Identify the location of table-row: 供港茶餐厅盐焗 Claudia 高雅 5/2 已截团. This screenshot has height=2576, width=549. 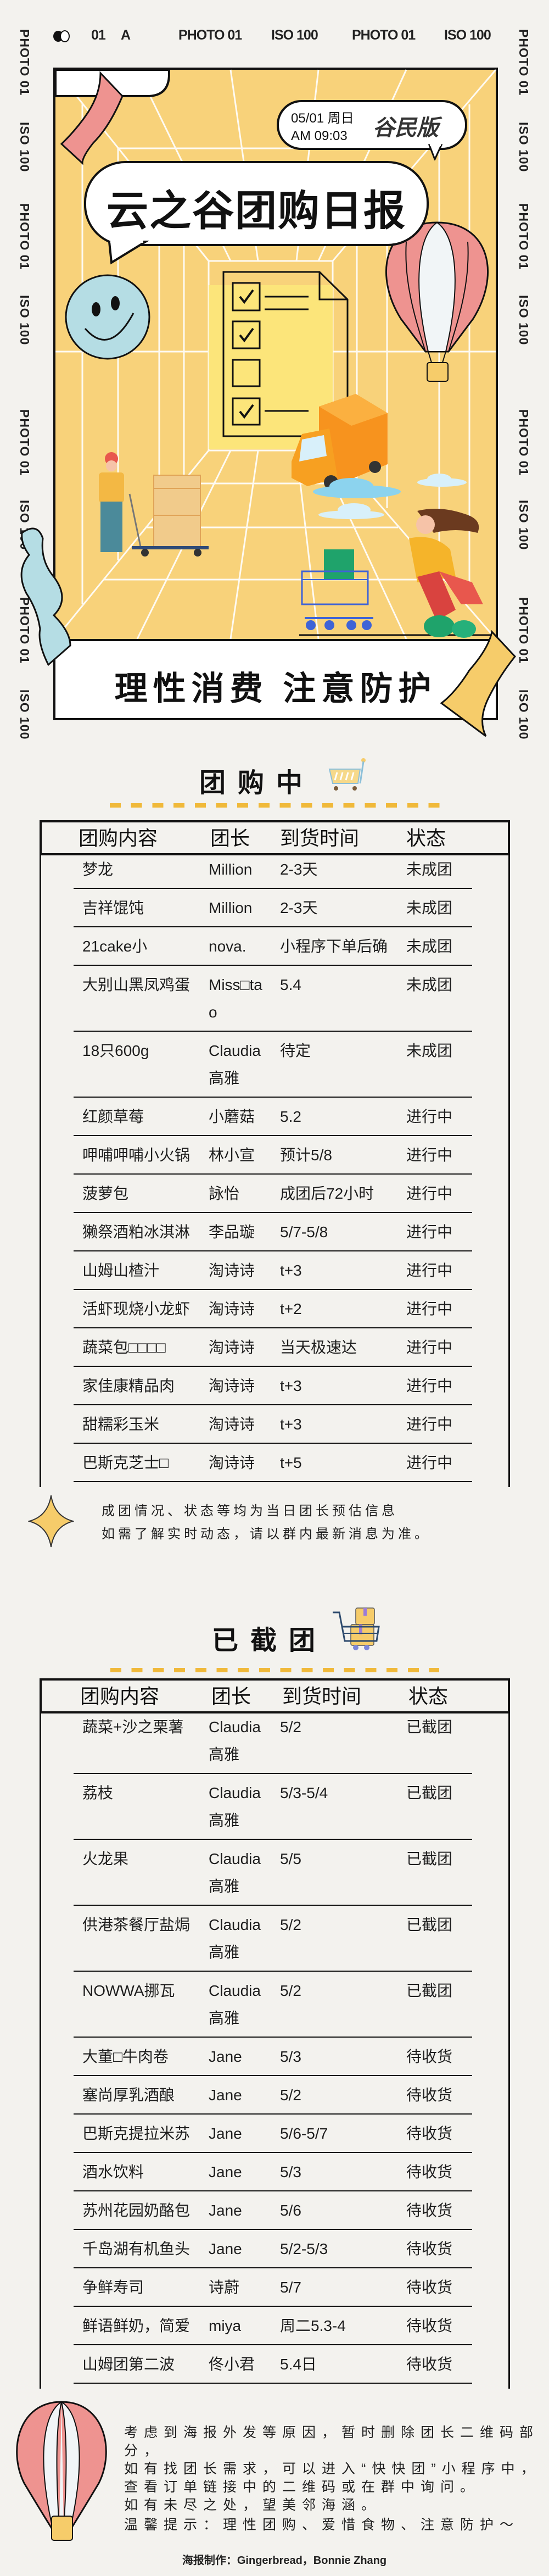
(275, 1939).